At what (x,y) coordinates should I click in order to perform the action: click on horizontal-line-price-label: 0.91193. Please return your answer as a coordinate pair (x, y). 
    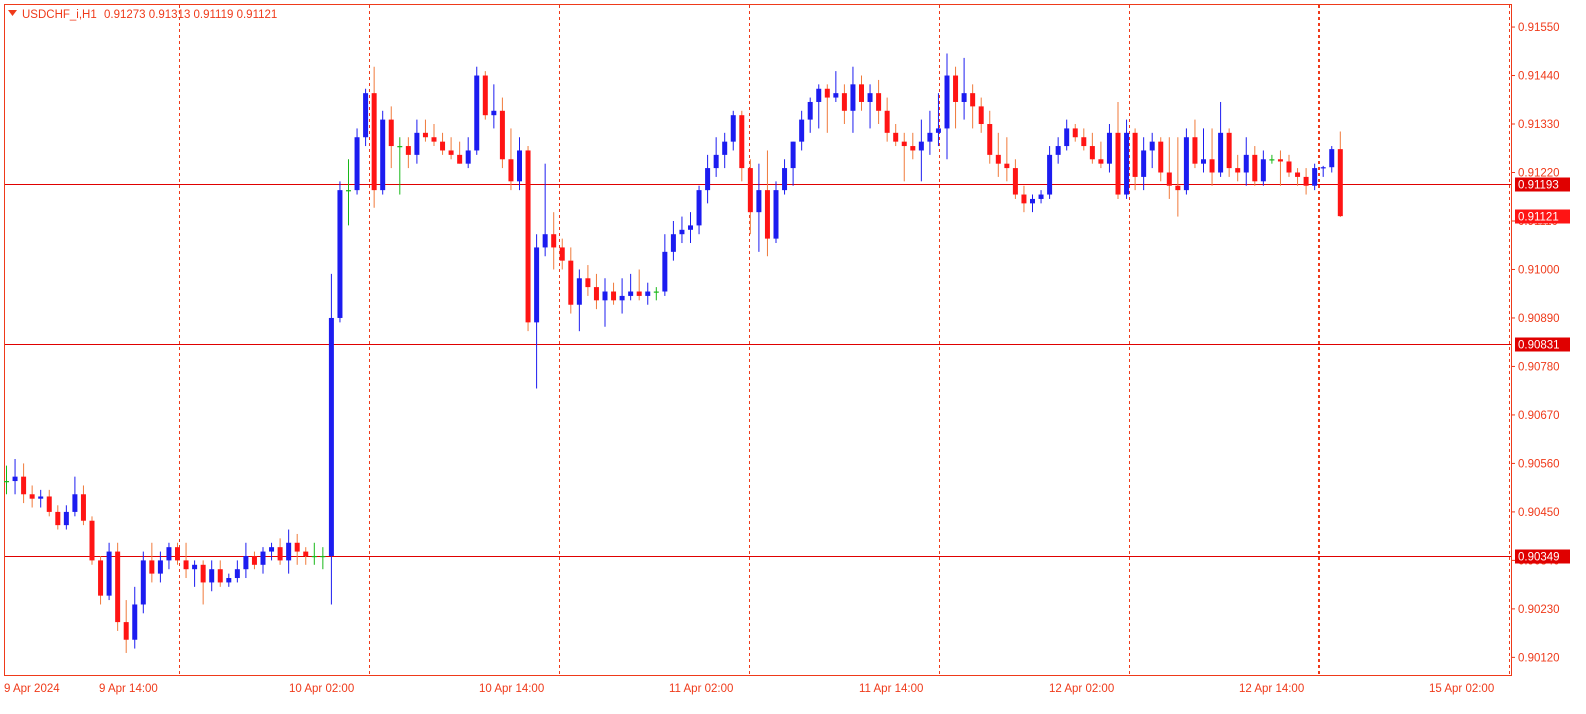
    Looking at the image, I should click on (1538, 186).